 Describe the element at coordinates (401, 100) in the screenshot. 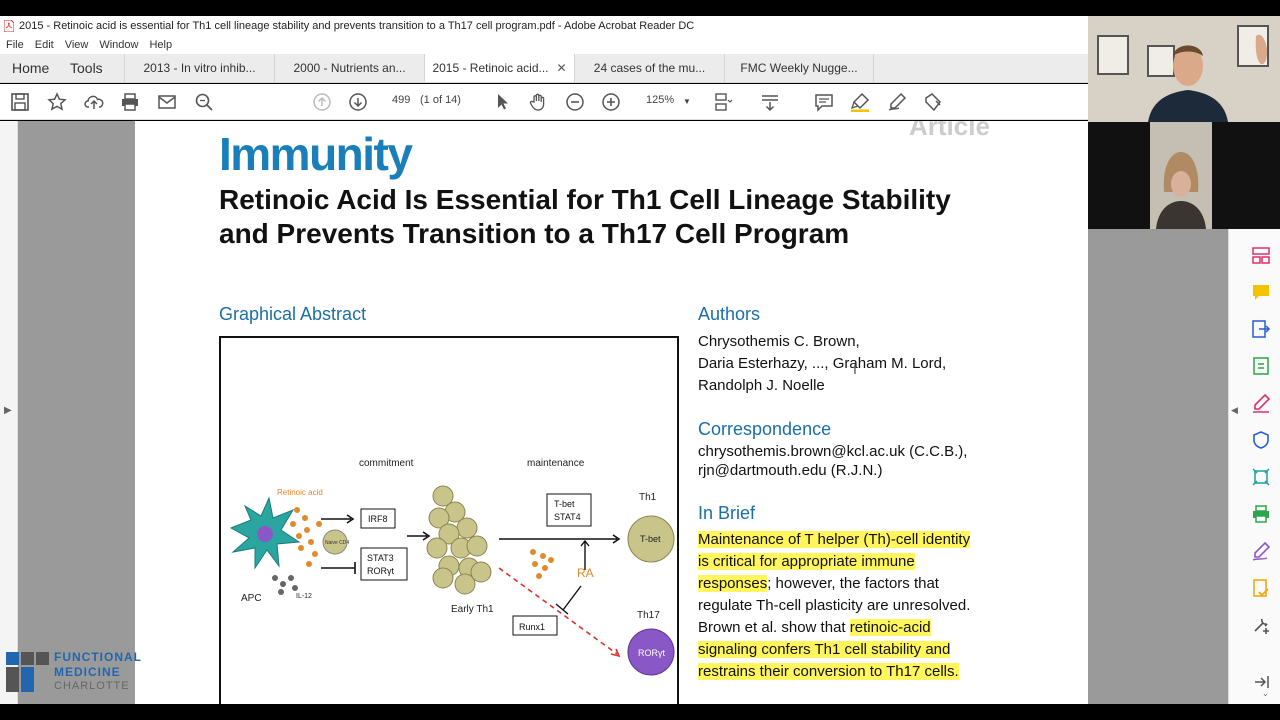

I see `page-number-input: 499` at that location.